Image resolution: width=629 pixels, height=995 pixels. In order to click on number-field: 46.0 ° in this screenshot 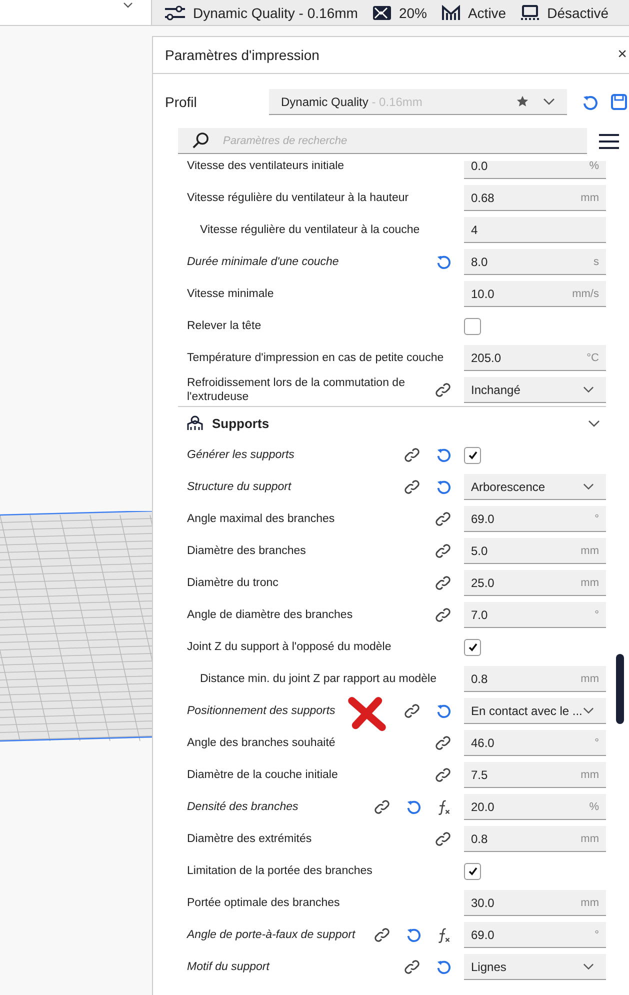, I will do `click(535, 743)`.